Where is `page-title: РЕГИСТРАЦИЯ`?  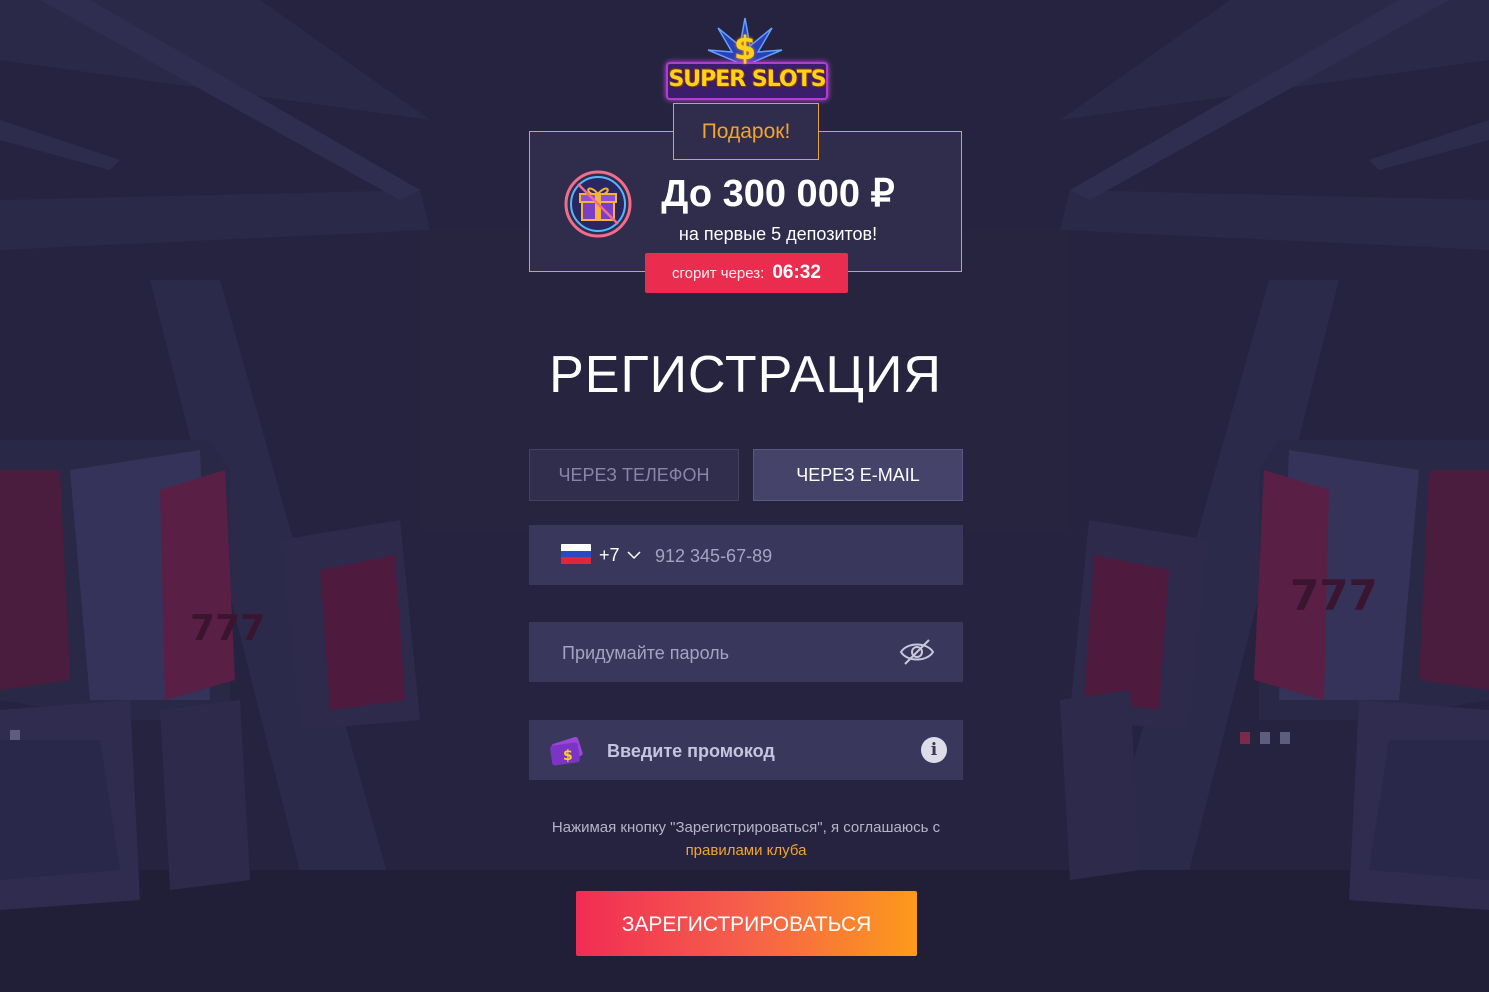
page-title: РЕГИСТРАЦИЯ is located at coordinates (745, 375).